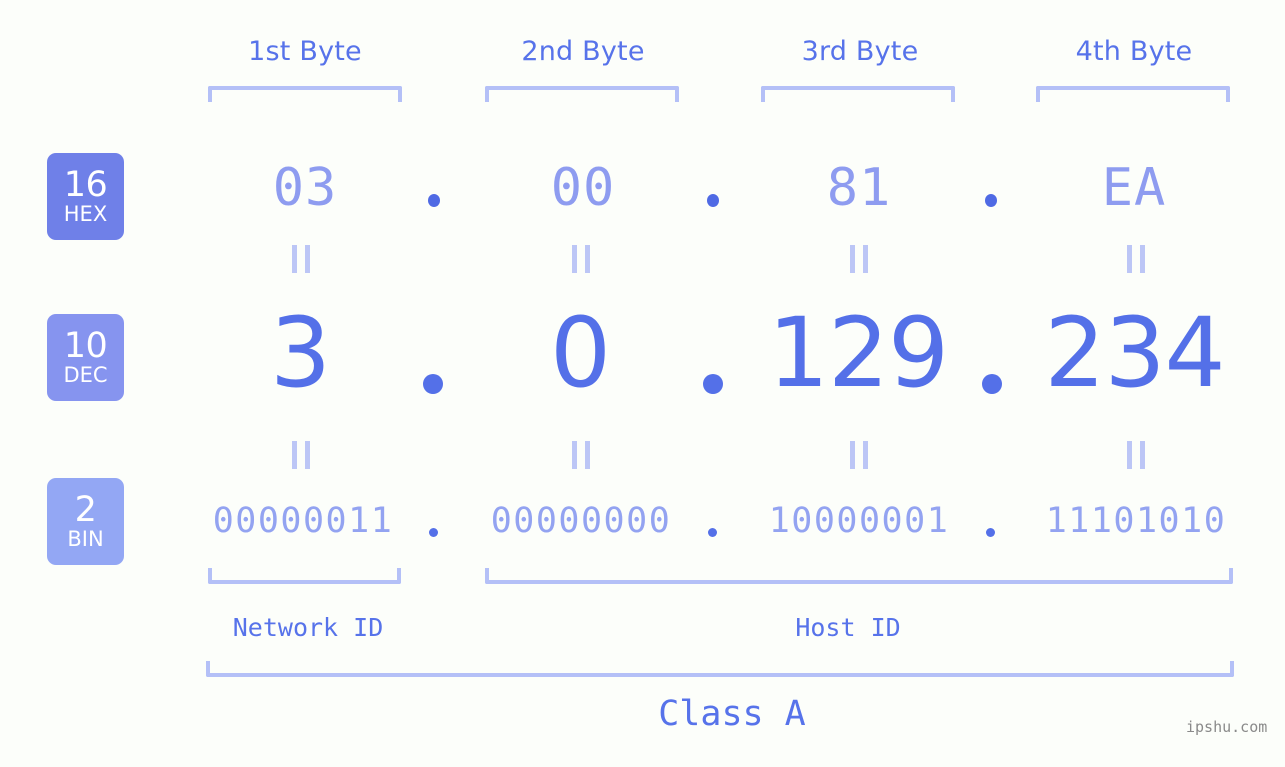  What do you see at coordinates (304, 576) in the screenshot?
I see `network-id-bracket` at bounding box center [304, 576].